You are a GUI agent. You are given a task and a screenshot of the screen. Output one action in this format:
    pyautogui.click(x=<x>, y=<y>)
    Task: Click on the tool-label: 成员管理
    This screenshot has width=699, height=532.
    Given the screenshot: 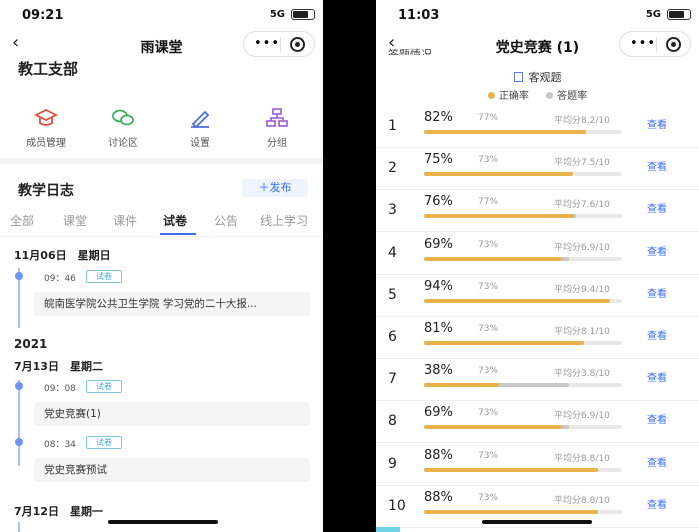 What is the action you would take?
    pyautogui.click(x=46, y=143)
    